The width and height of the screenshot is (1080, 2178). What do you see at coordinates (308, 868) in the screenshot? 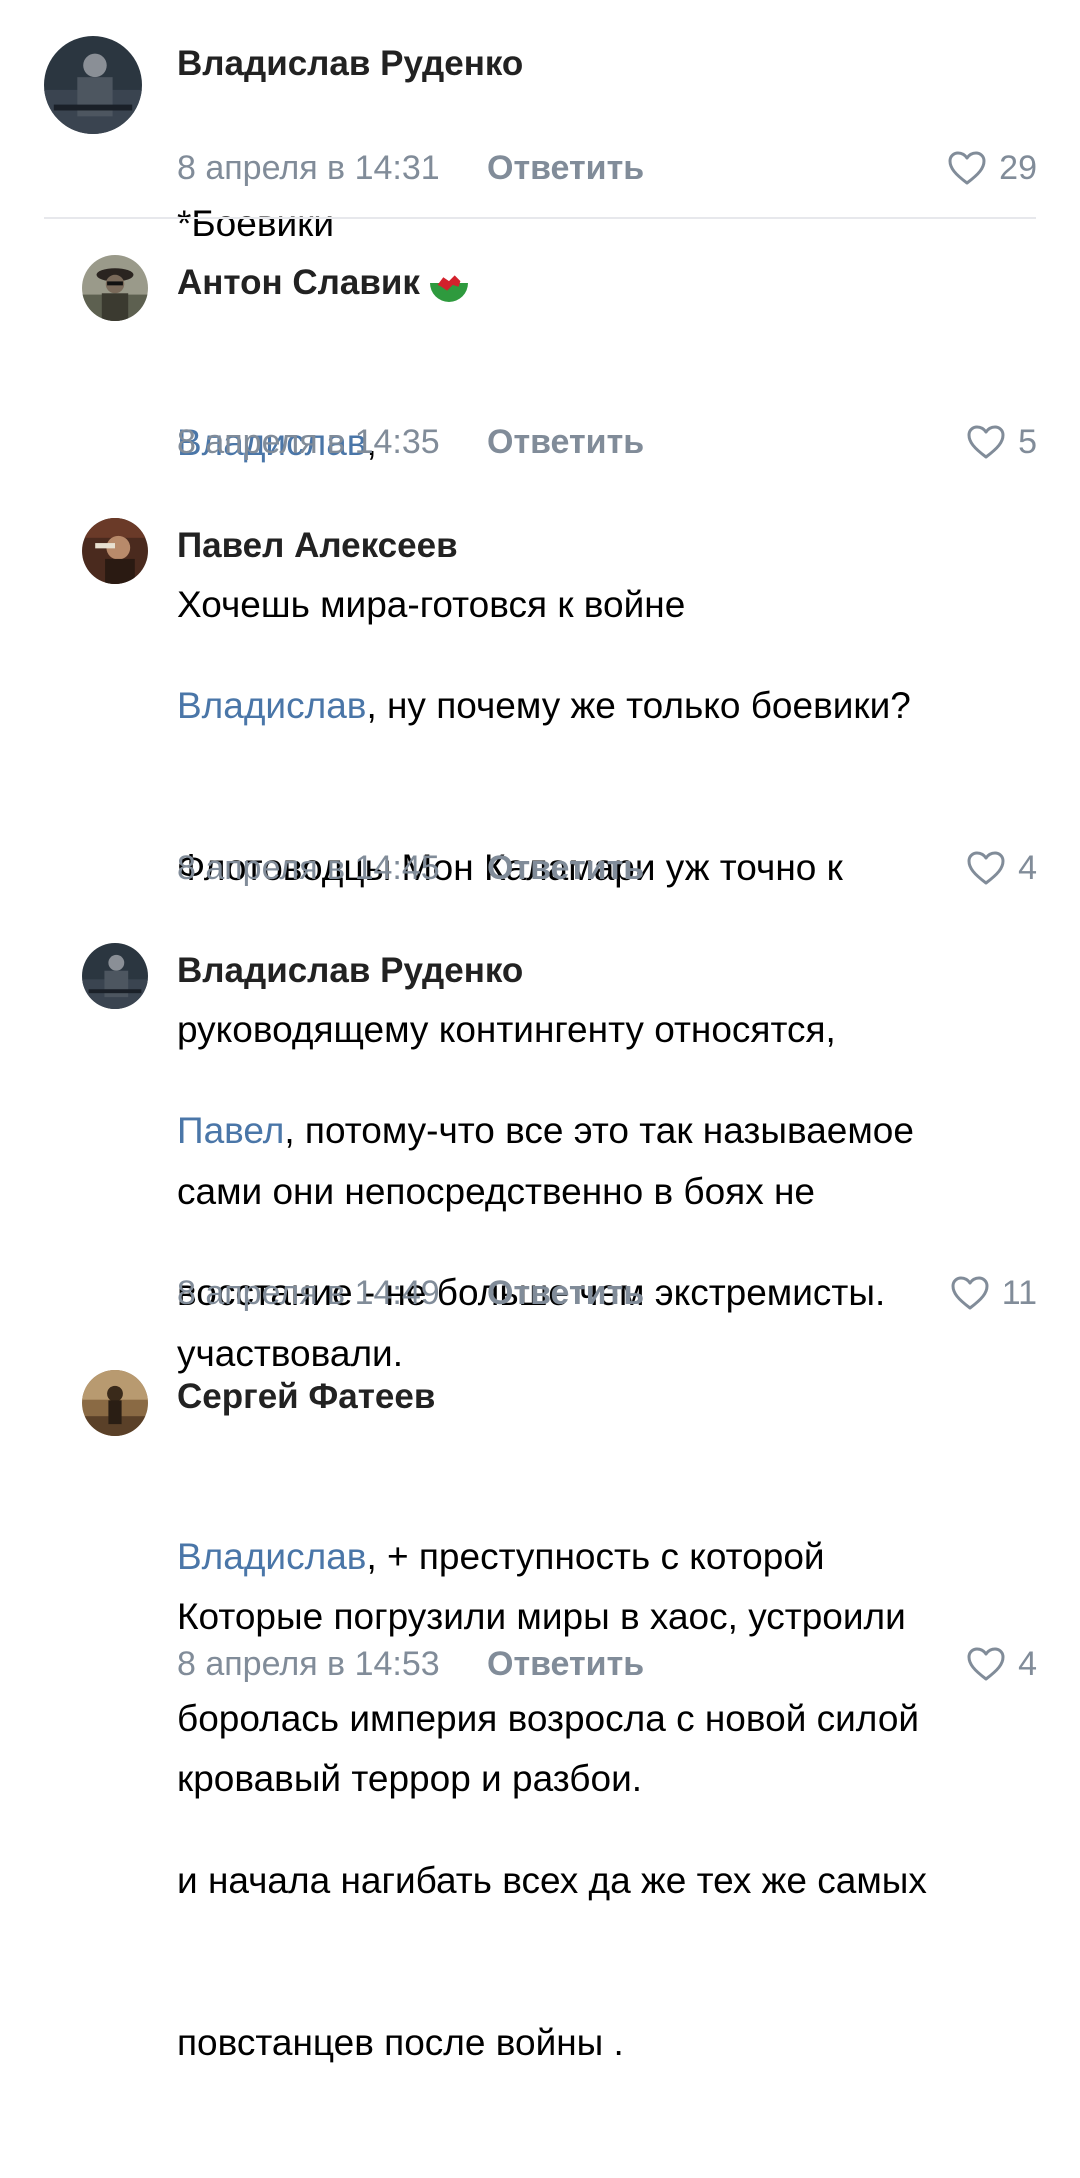
I see `comment-date: 8 апреля в 14:45` at bounding box center [308, 868].